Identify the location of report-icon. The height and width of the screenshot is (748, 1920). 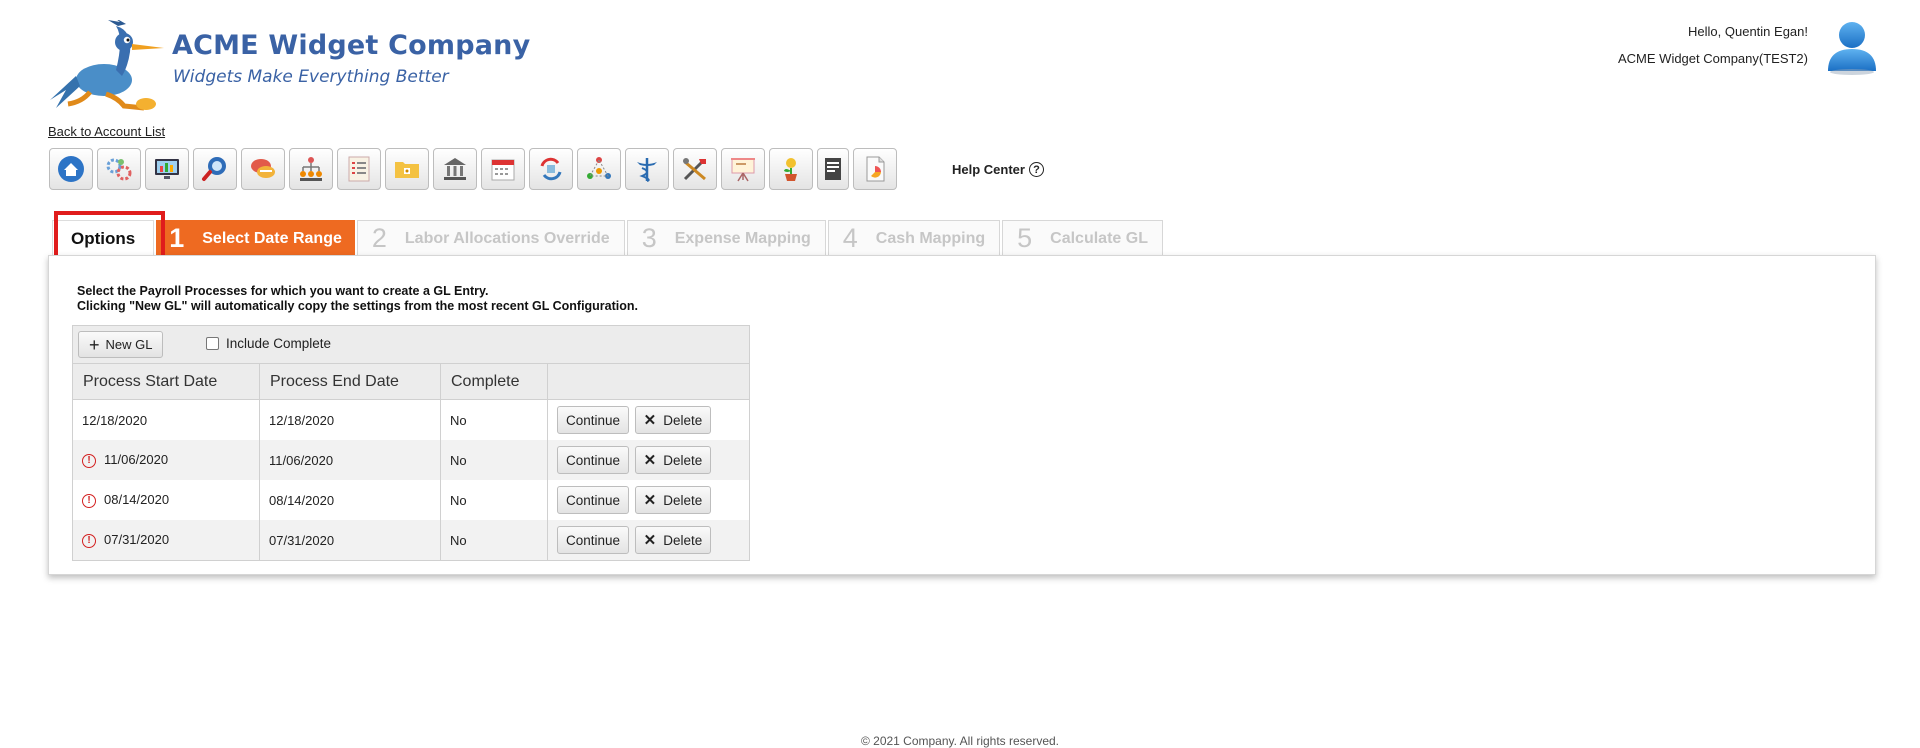
(875, 169).